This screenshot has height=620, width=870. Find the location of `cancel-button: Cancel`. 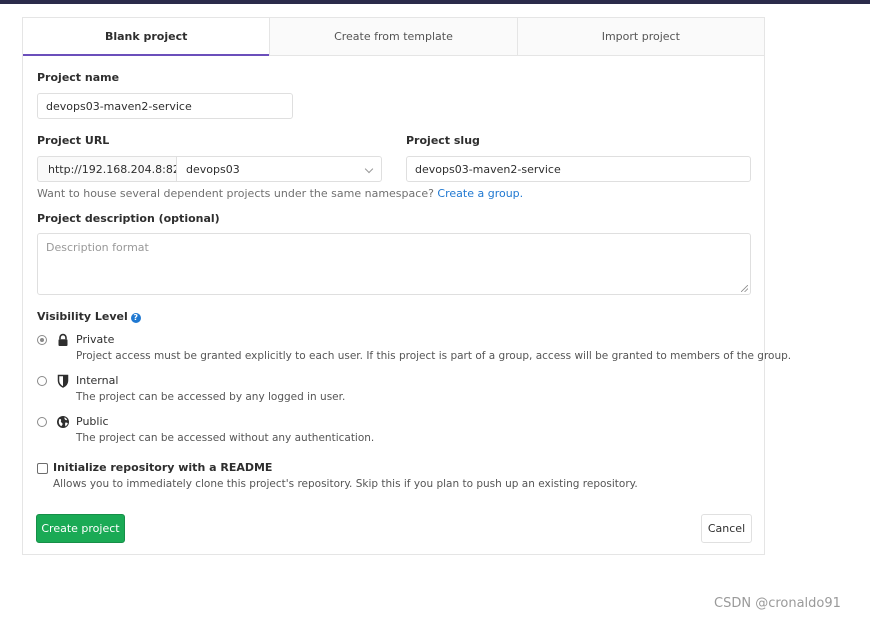

cancel-button: Cancel is located at coordinates (726, 528).